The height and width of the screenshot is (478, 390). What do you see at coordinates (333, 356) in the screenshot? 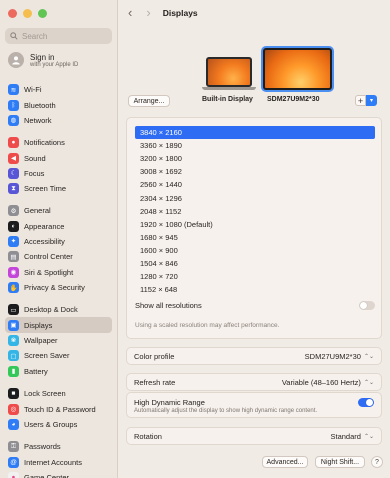
I see `color-profile-value: SDM27U9M2*30` at bounding box center [333, 356].